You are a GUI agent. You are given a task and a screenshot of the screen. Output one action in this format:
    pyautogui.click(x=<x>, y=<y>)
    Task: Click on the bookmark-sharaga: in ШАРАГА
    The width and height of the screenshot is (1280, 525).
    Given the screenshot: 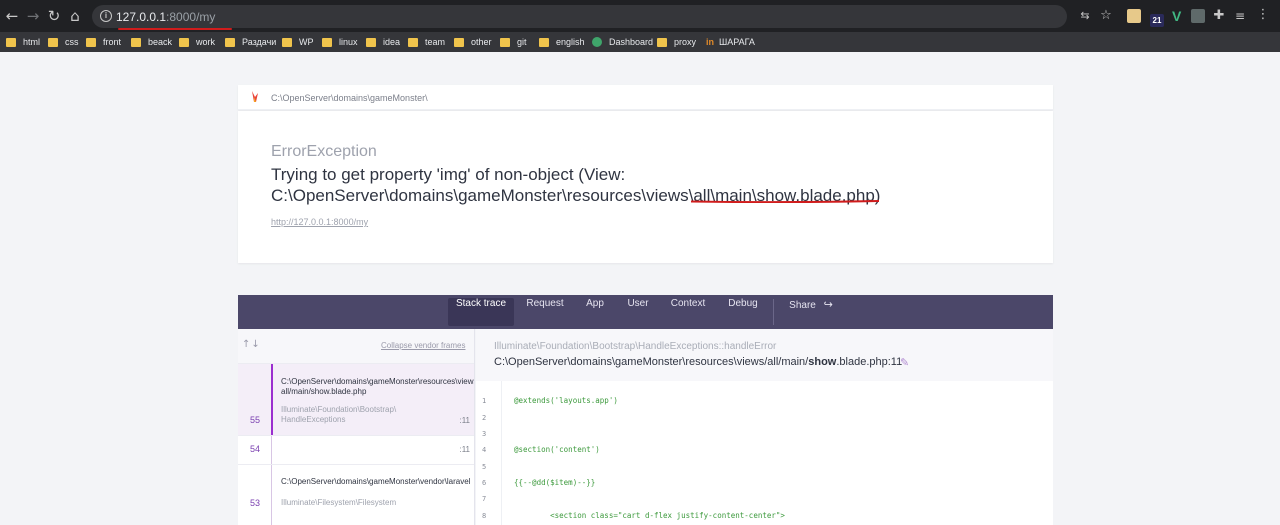 What is the action you would take?
    pyautogui.click(x=730, y=42)
    